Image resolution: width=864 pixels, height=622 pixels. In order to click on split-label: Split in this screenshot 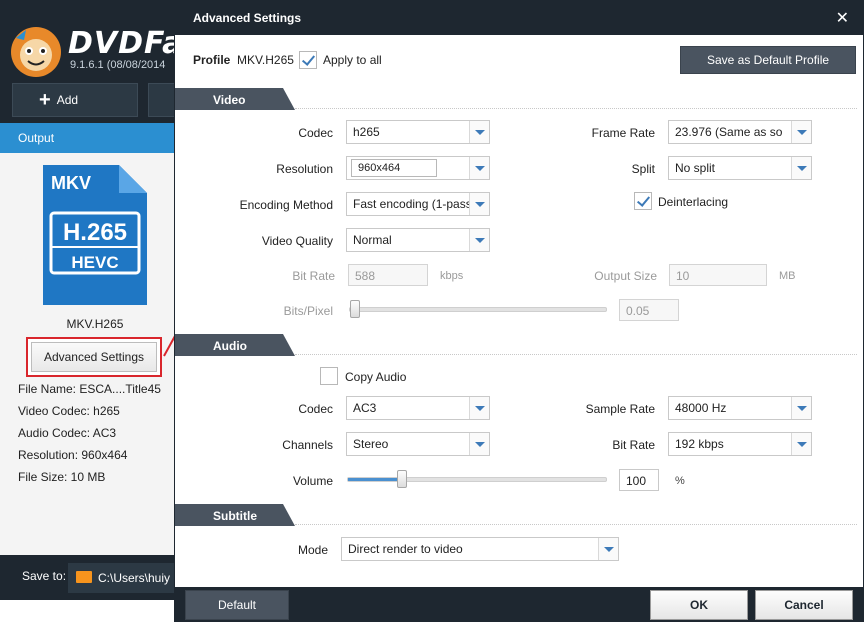, I will do `click(643, 169)`.